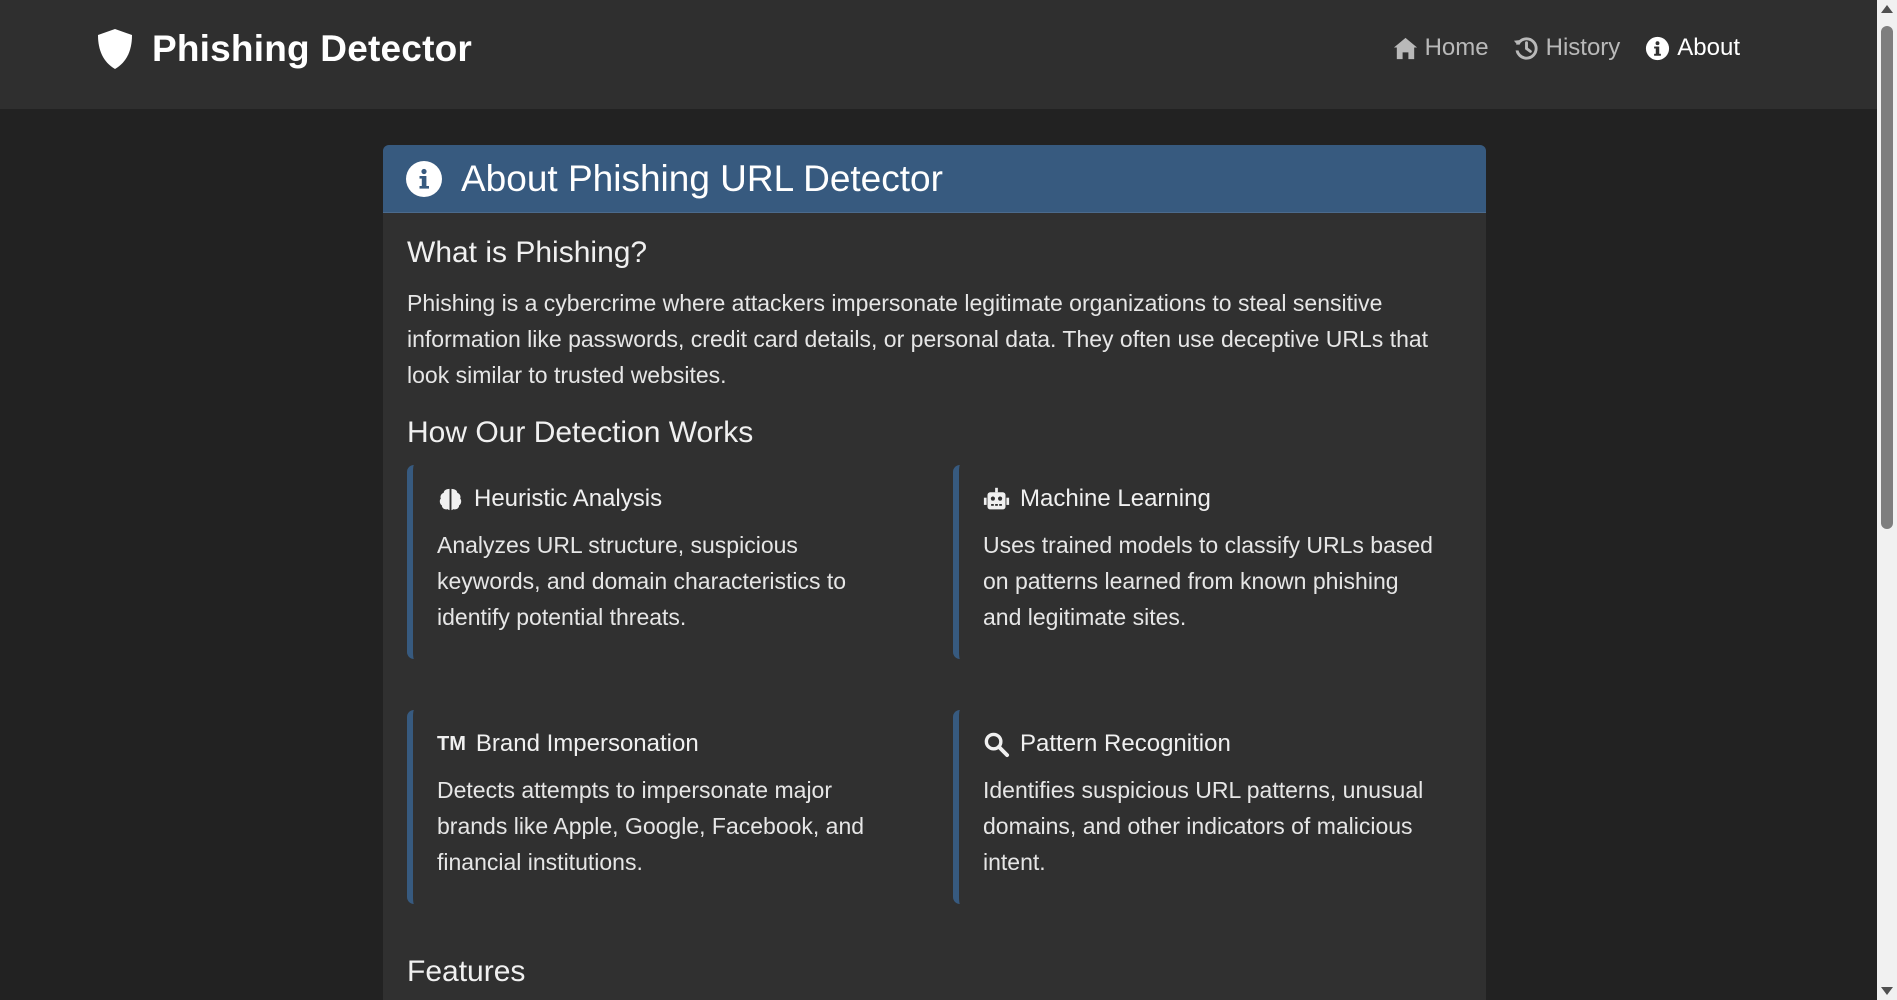 The height and width of the screenshot is (1000, 1897). Describe the element at coordinates (1658, 48) in the screenshot. I see `info-icon` at that location.